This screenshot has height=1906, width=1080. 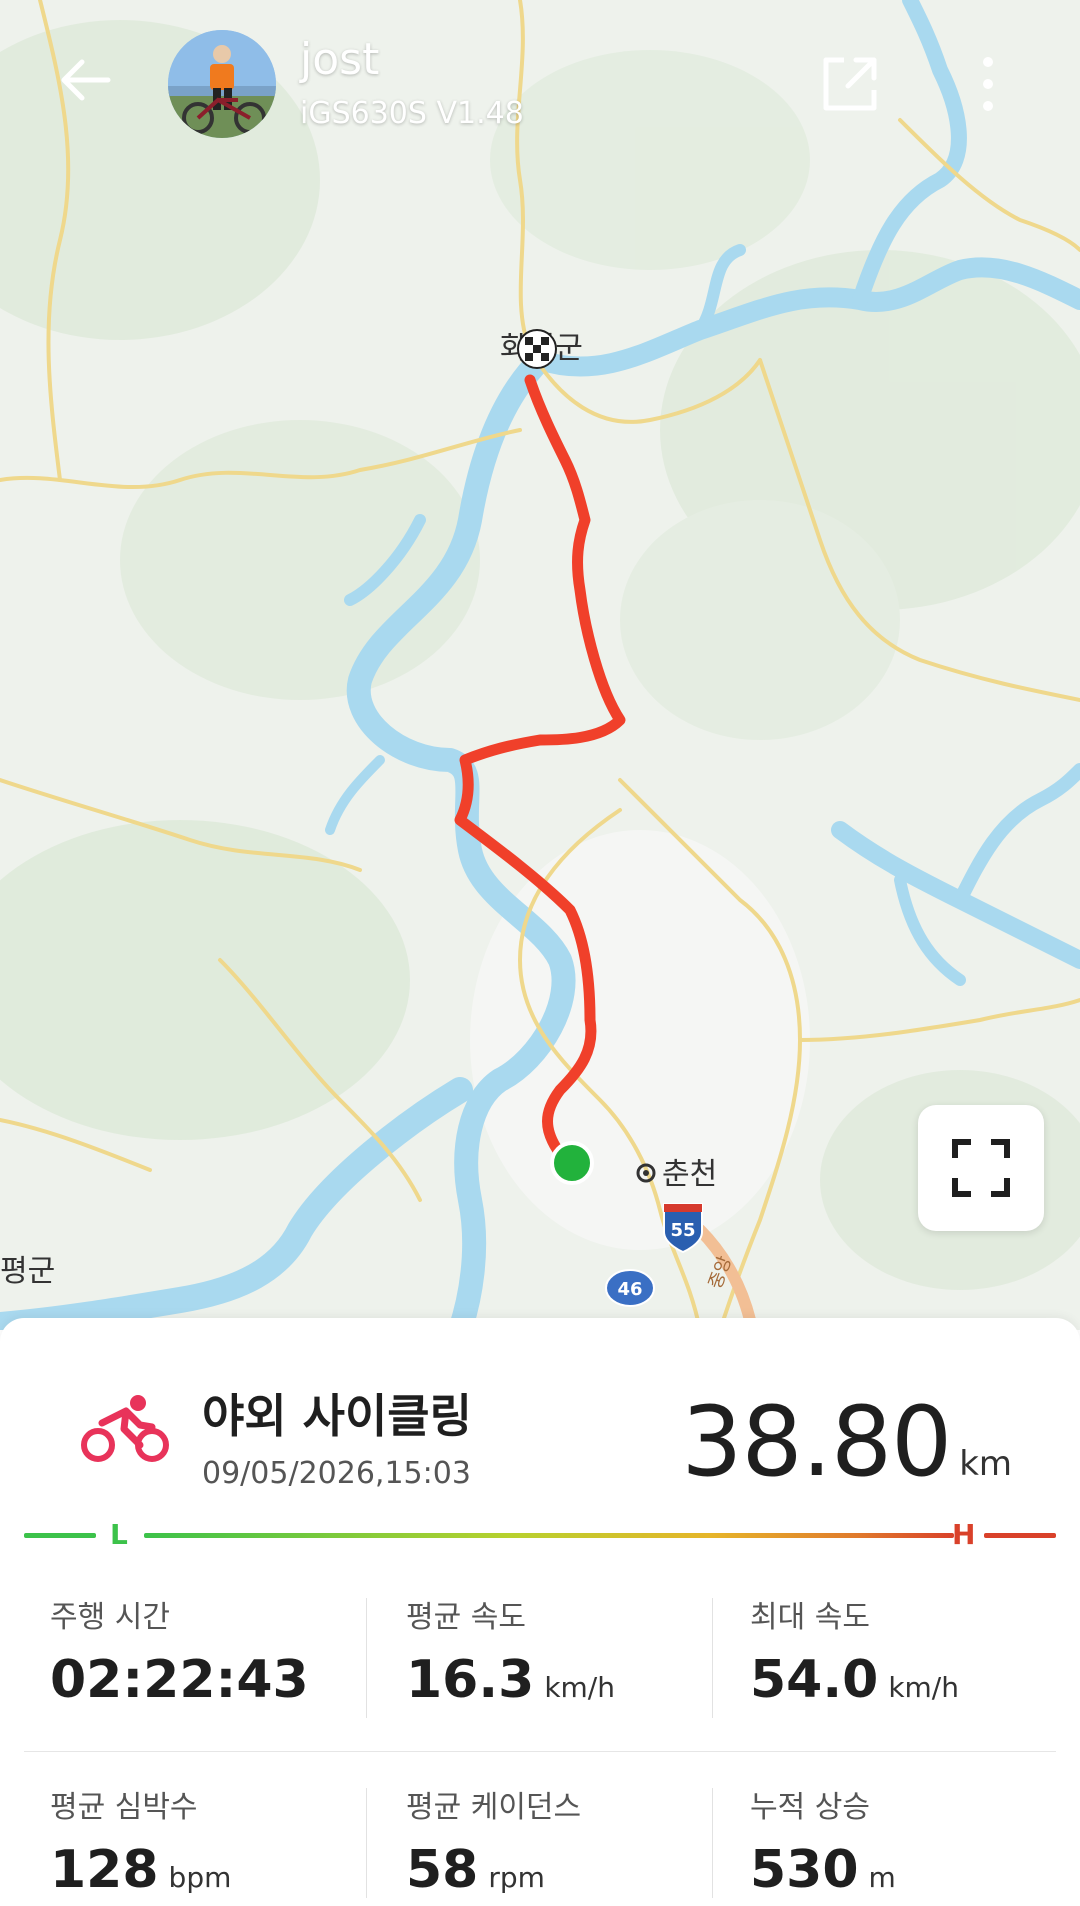 I want to click on road-46-number: 46, so click(x=629, y=1289).